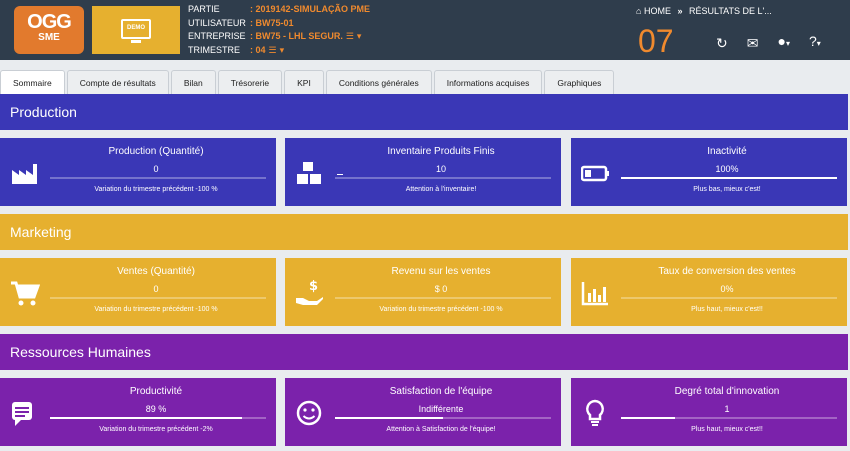 The height and width of the screenshot is (451, 850). I want to click on info-row-entreprise: ENTREPRISE : BW75 - LHL SEGUR. ☰ ▾, so click(279, 37).